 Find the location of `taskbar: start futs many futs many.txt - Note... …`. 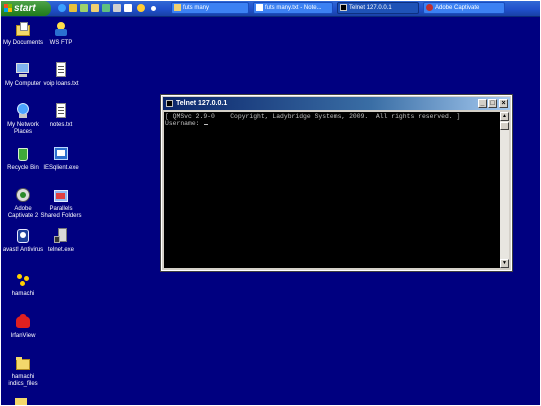

taskbar: start futs many futs many.txt - Note... … is located at coordinates (270, 9).